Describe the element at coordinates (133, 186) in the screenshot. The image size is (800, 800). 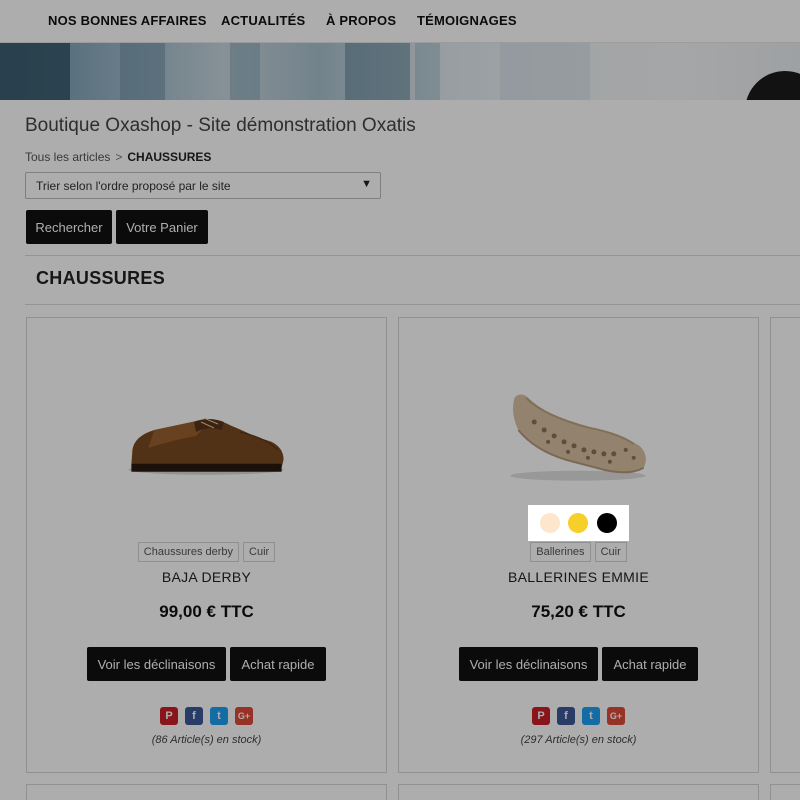
I see `sort-select-value: Trier selon l'ordre proposé par le site` at that location.